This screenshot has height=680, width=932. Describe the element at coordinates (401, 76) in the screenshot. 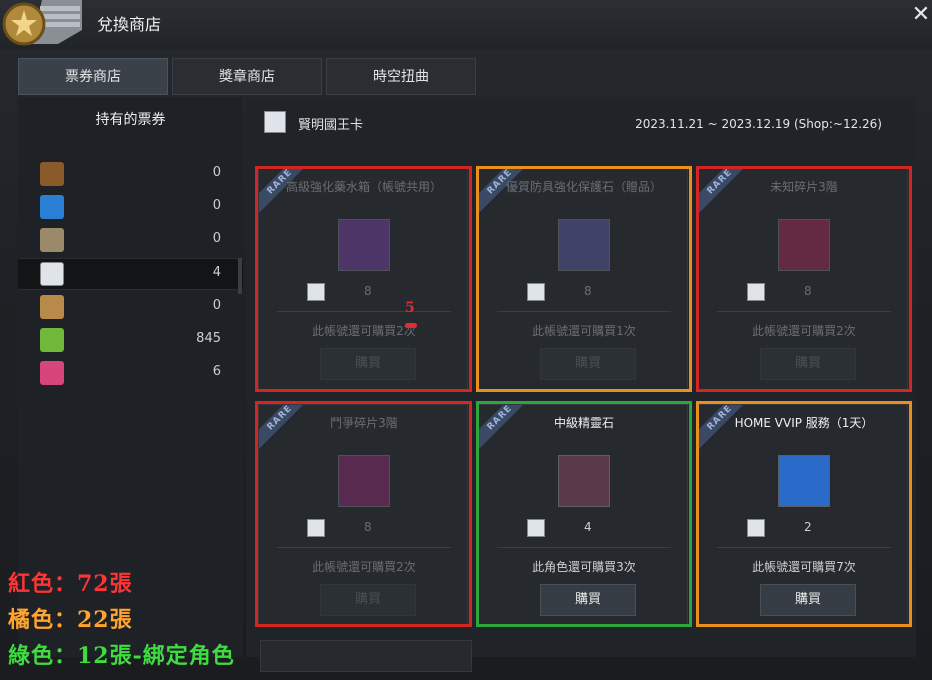

I see `tab-time-warp: 時空扭曲` at that location.